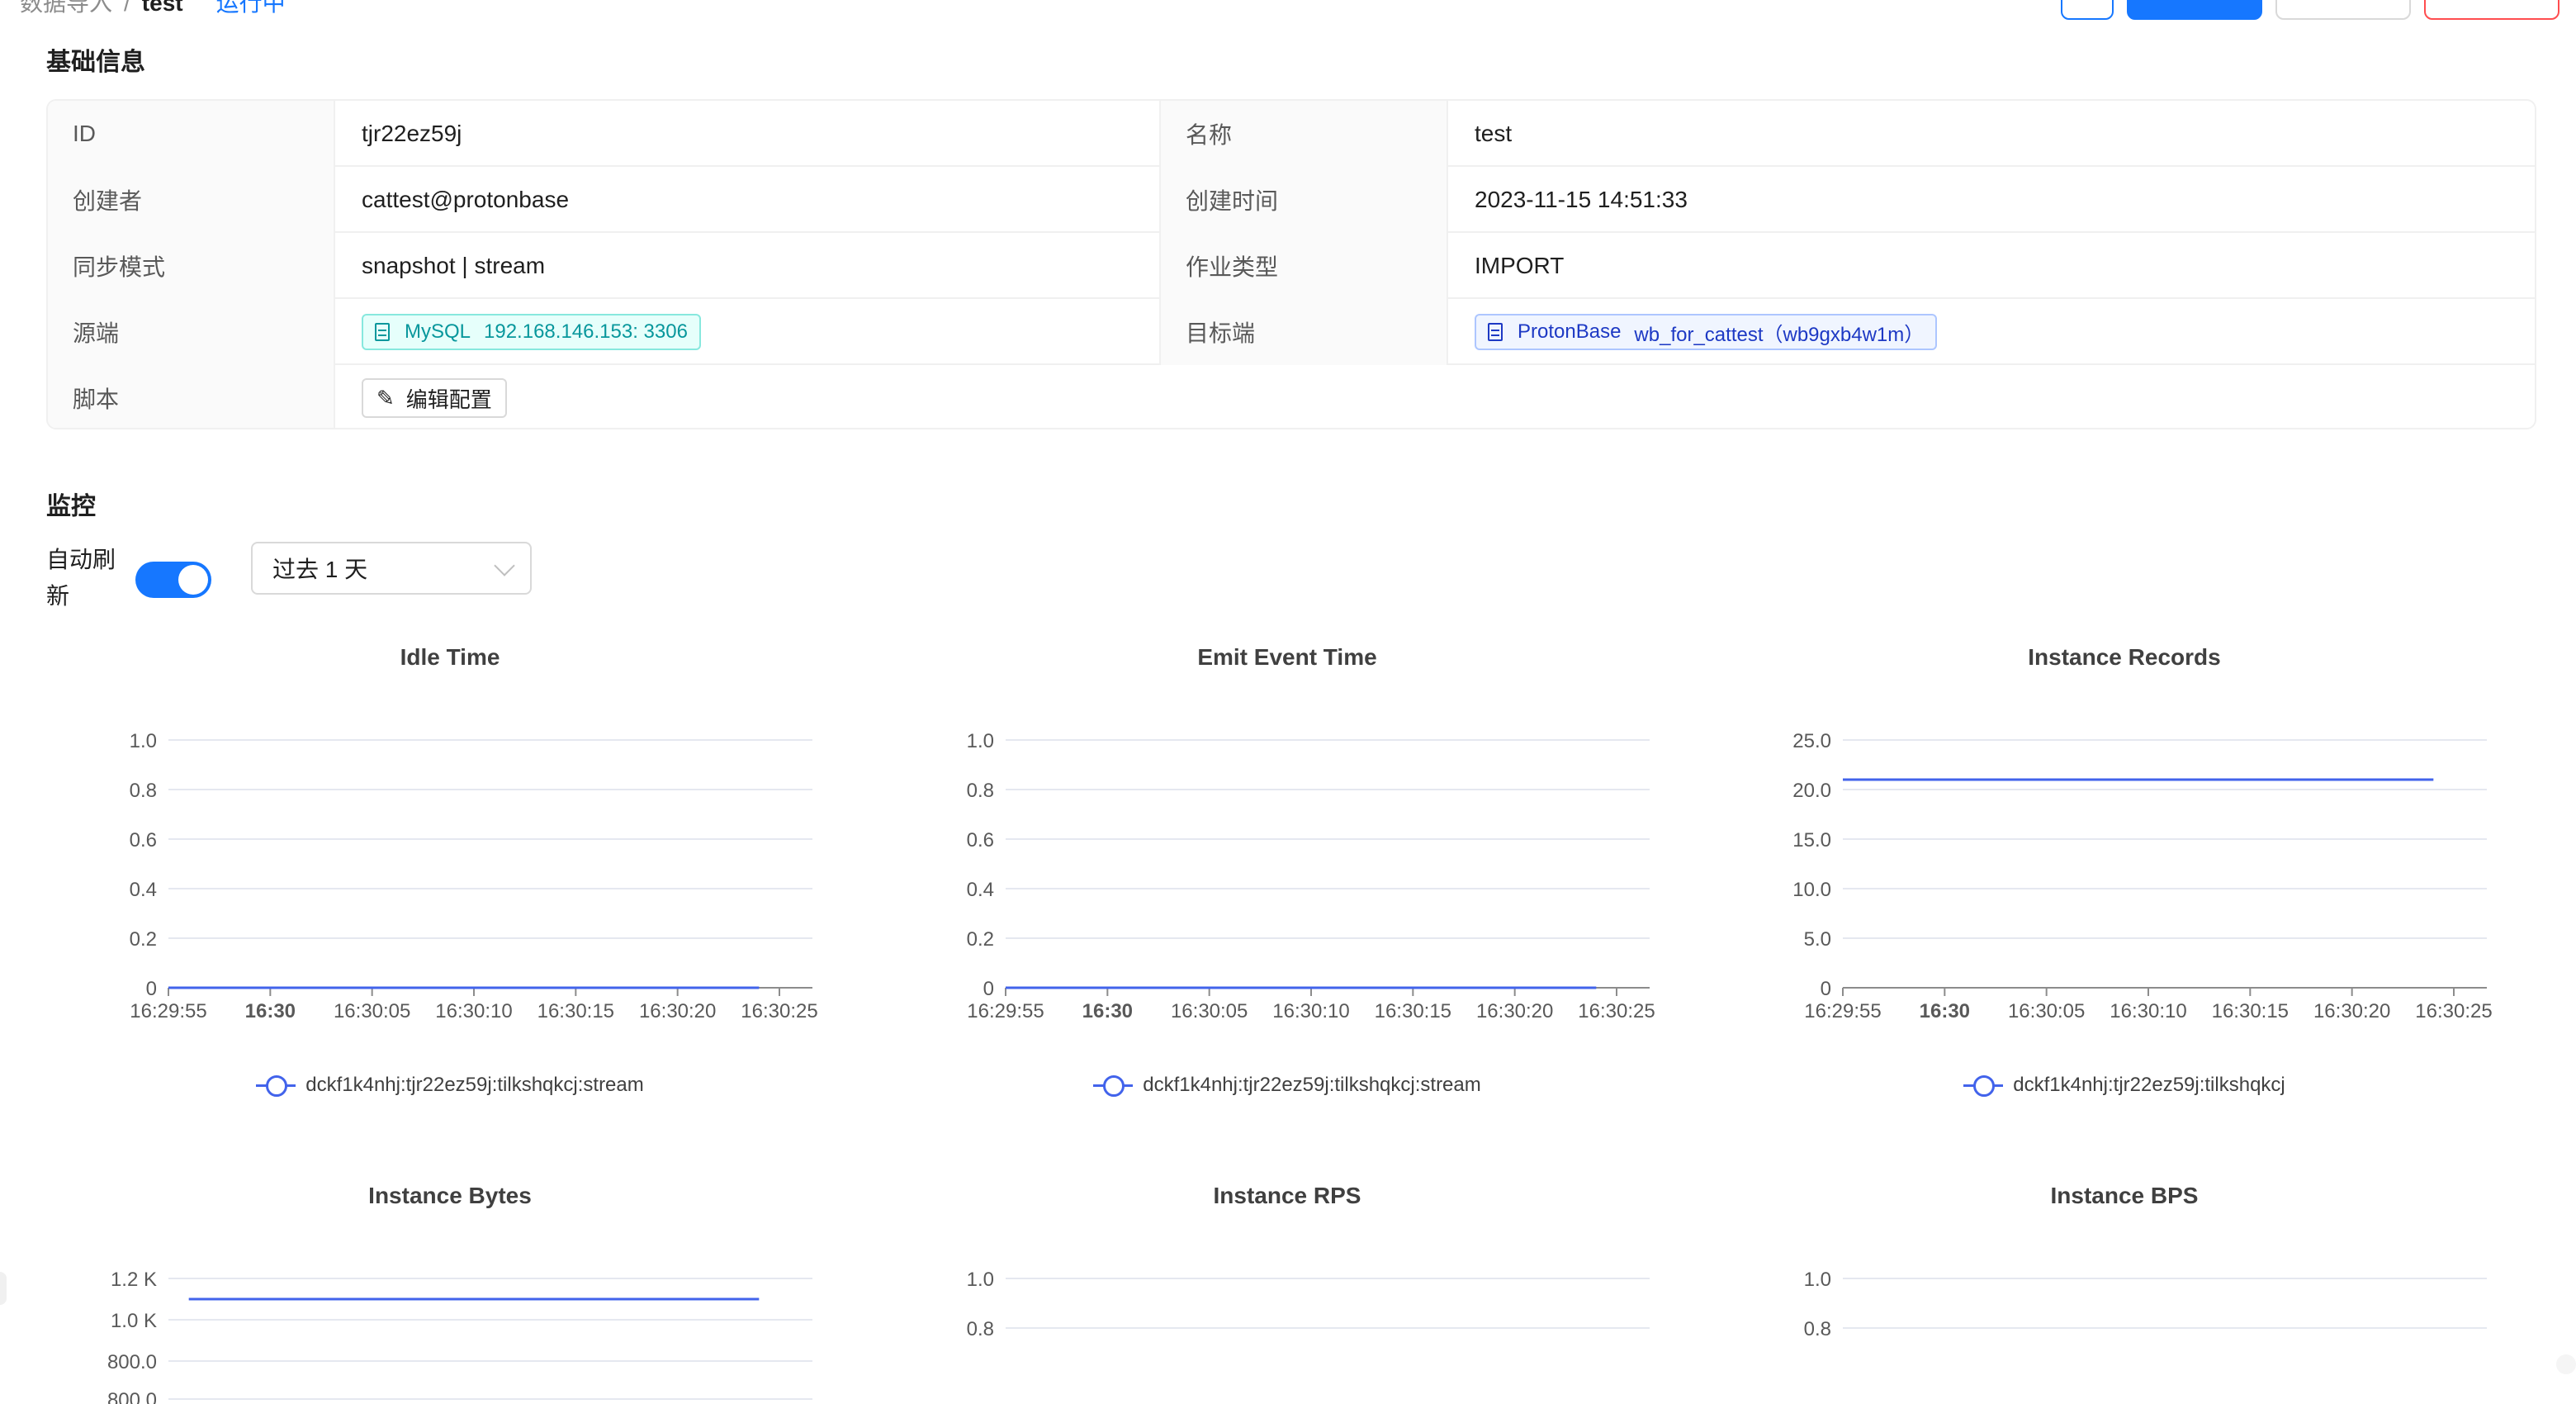 The image size is (2576, 1404). I want to click on y-tick-label: 1.0 K, so click(134, 1321).